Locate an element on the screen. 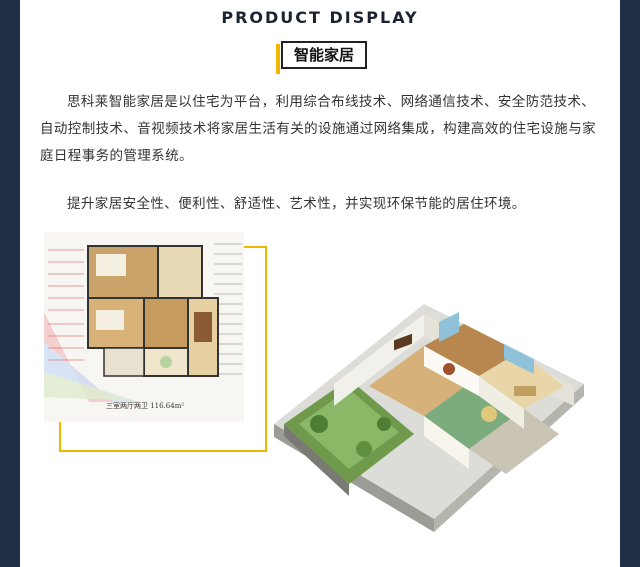  floor-plan-caption: 三室两厅两卫 116.64m² is located at coordinates (145, 406).